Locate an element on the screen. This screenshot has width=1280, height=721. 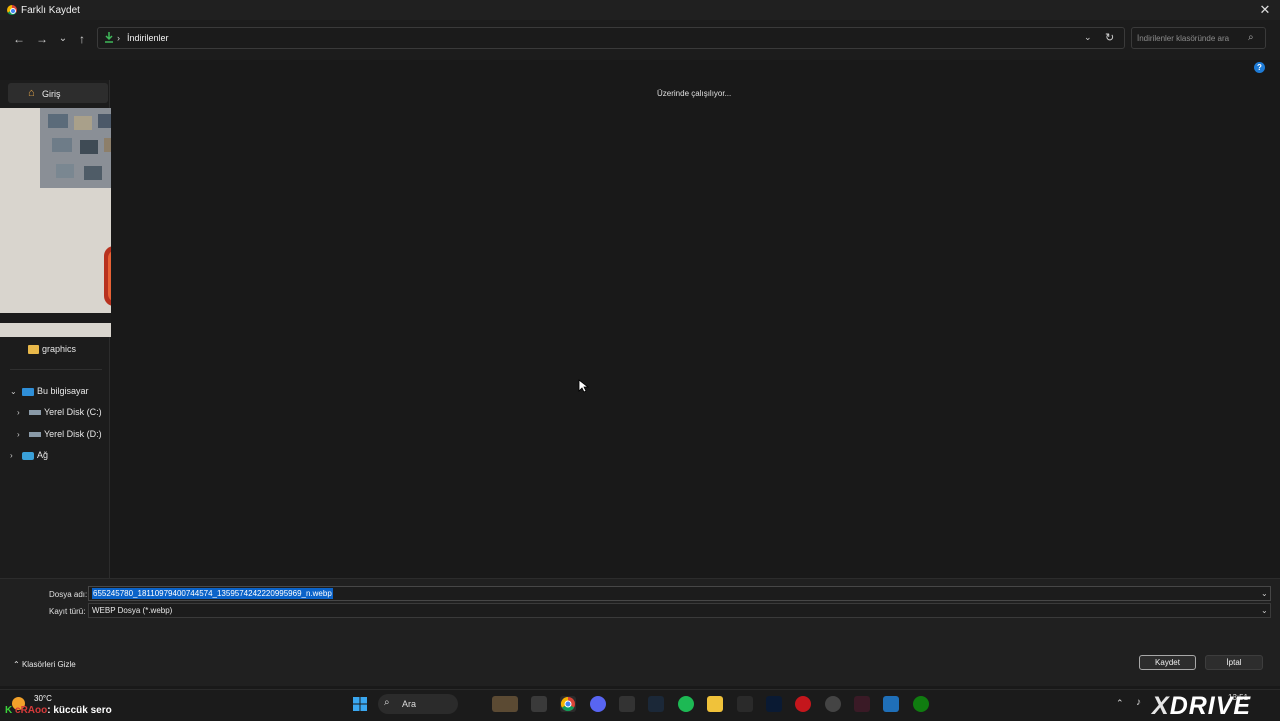
taskbar-search-label: Ara is located at coordinates (409, 704).